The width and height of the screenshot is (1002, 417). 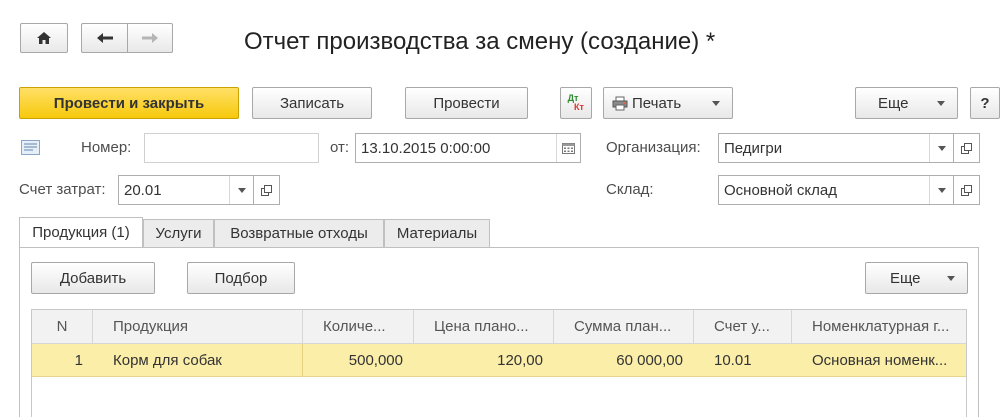 I want to click on organization-dropdown, so click(x=941, y=148).